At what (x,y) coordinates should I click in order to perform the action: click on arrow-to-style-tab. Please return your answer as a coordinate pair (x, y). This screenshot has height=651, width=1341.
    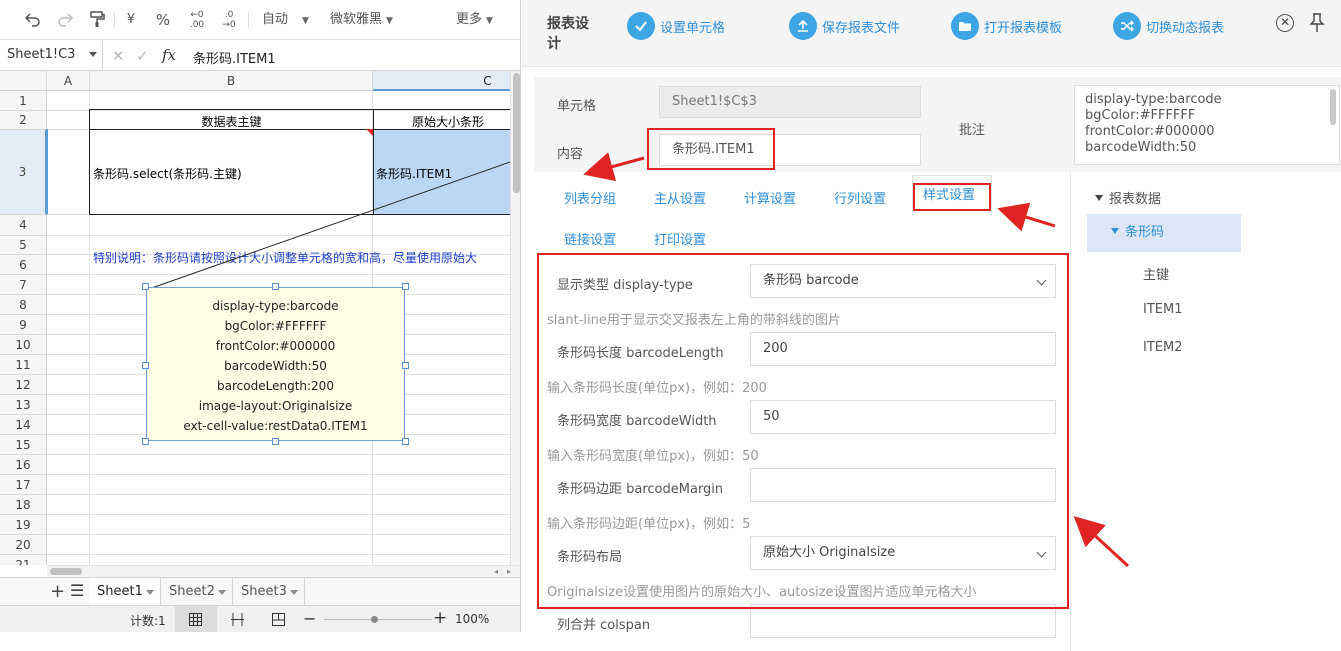
    Looking at the image, I should click on (1026, 217).